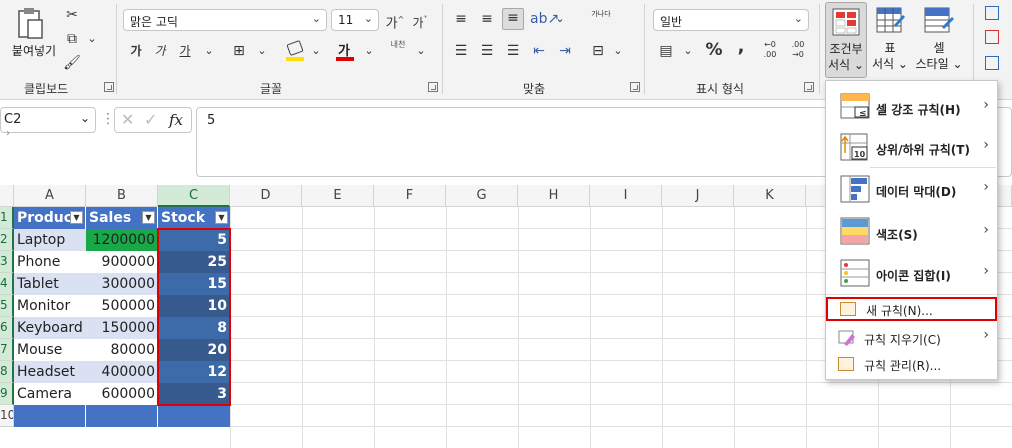  Describe the element at coordinates (7, 372) in the screenshot. I see `row-header: 8` at that location.